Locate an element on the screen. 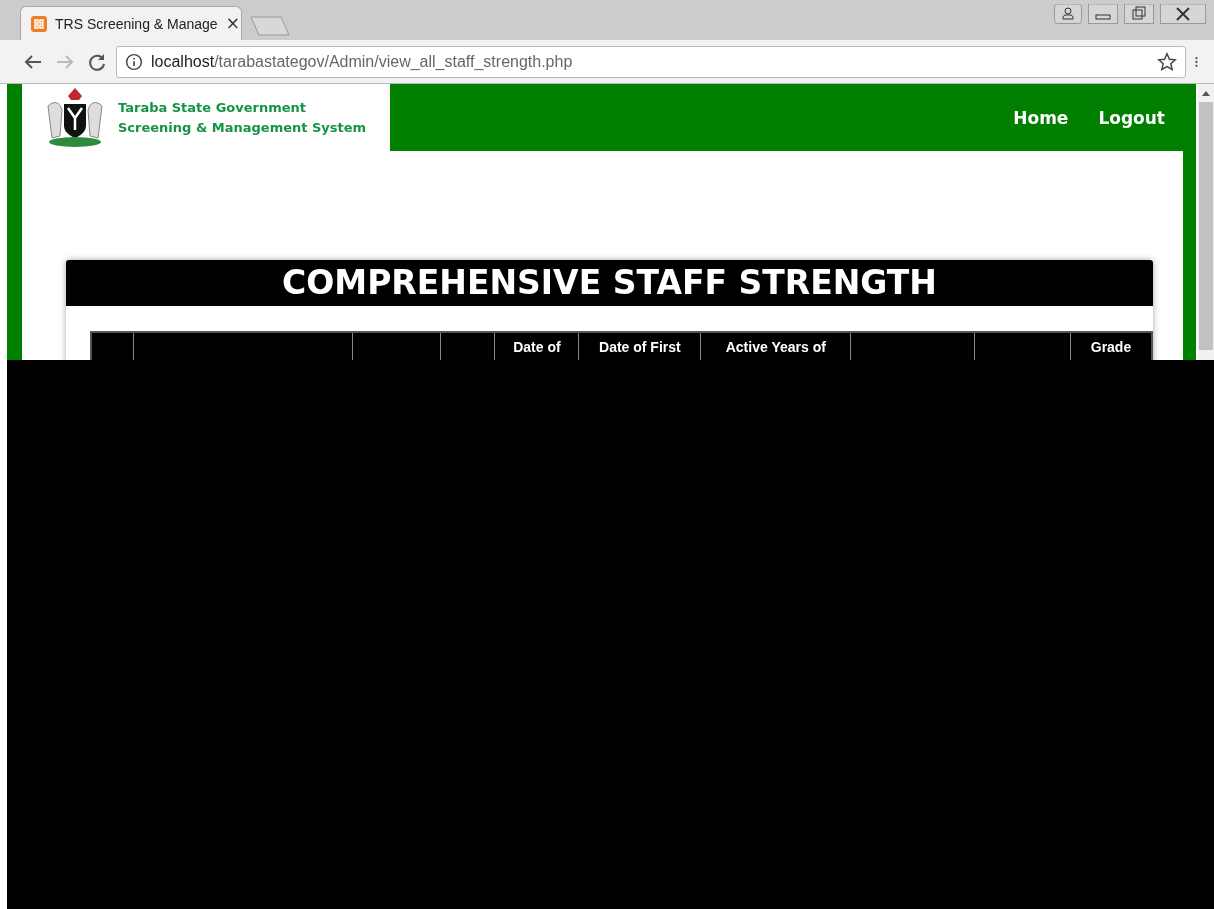  site-title: Taraba State Government is located at coordinates (213, 107).